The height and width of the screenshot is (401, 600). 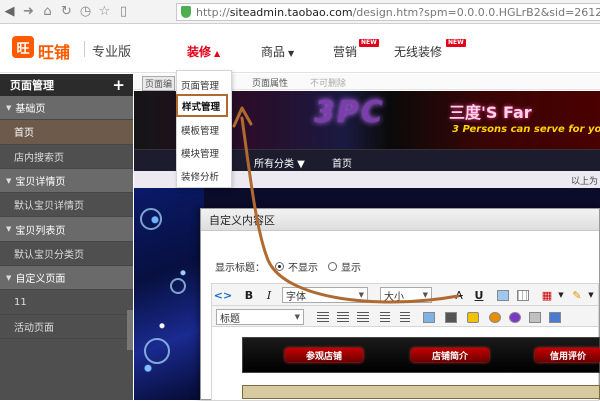 I want to click on sidebar-item-homepage: 首页, so click(x=66, y=132).